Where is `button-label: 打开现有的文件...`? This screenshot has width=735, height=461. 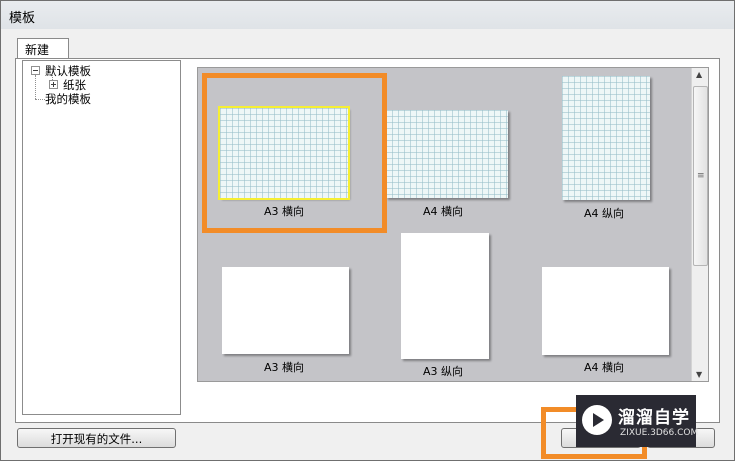 button-label: 打开现有的文件... is located at coordinates (96, 439).